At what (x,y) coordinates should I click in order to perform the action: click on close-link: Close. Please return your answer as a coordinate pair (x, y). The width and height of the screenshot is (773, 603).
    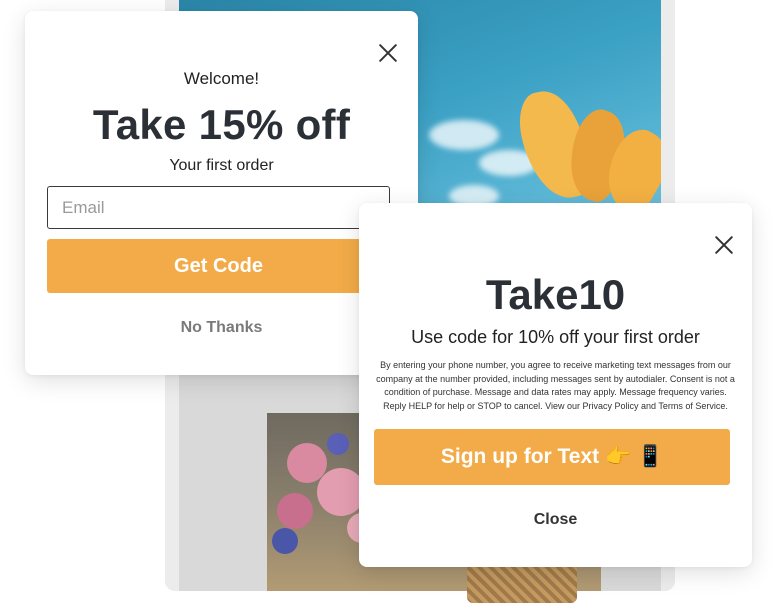
    Looking at the image, I should click on (555, 520).